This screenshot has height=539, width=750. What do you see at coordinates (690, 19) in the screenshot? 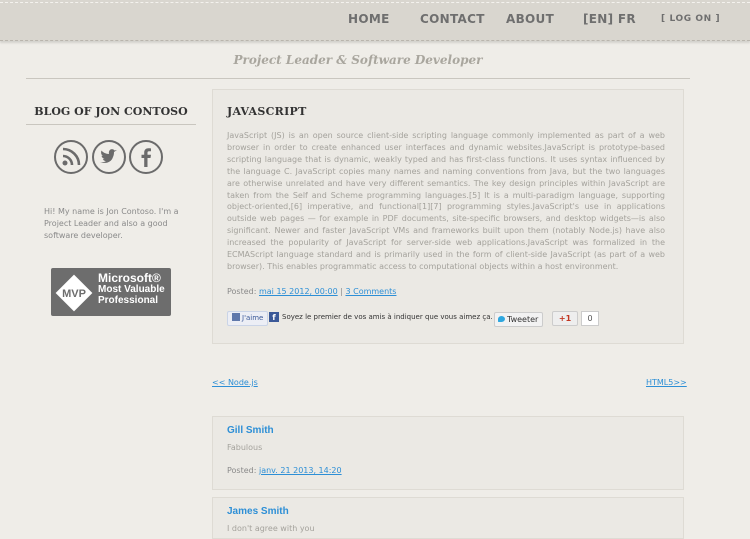
I see `log-on-link: [ LOG ON ]` at bounding box center [690, 19].